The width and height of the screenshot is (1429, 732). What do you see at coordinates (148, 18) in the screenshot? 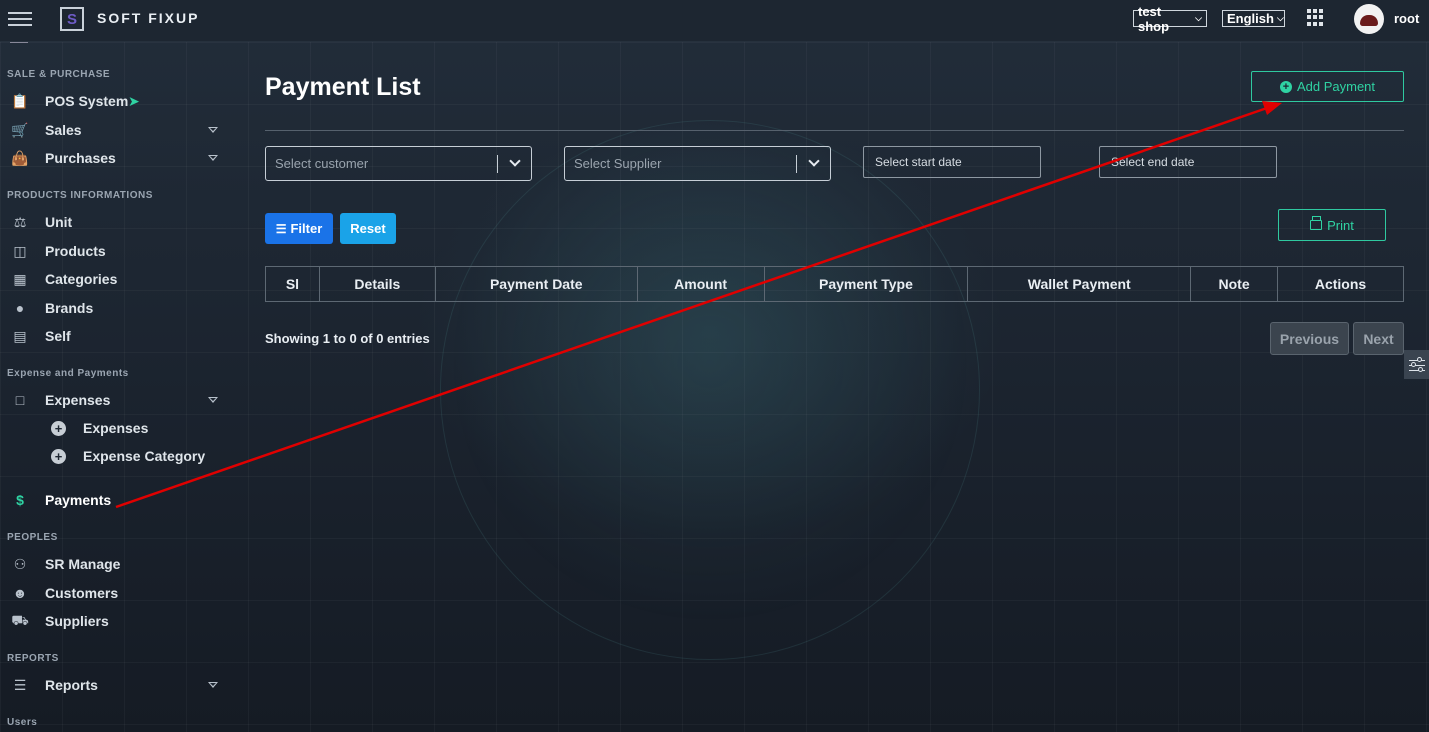
I see `brand-name: SOFT FIXUP` at bounding box center [148, 18].